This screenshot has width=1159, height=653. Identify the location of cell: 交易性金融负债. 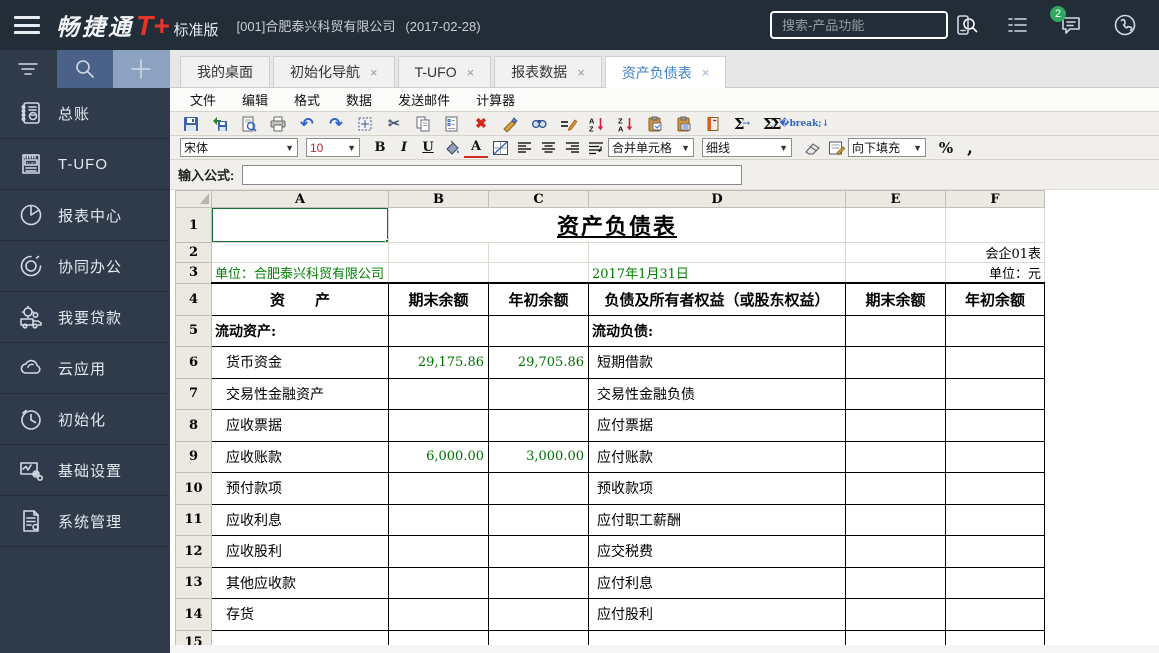
(717, 393).